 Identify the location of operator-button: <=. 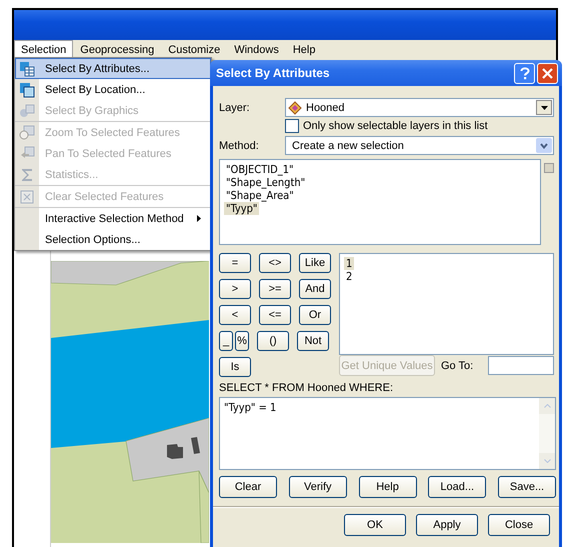
(275, 315).